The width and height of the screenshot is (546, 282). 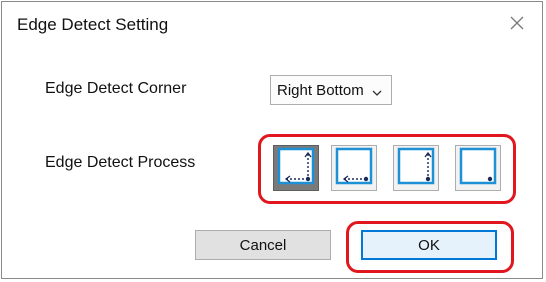 I want to click on dialog-title: Edge Detect Setting, so click(x=93, y=24).